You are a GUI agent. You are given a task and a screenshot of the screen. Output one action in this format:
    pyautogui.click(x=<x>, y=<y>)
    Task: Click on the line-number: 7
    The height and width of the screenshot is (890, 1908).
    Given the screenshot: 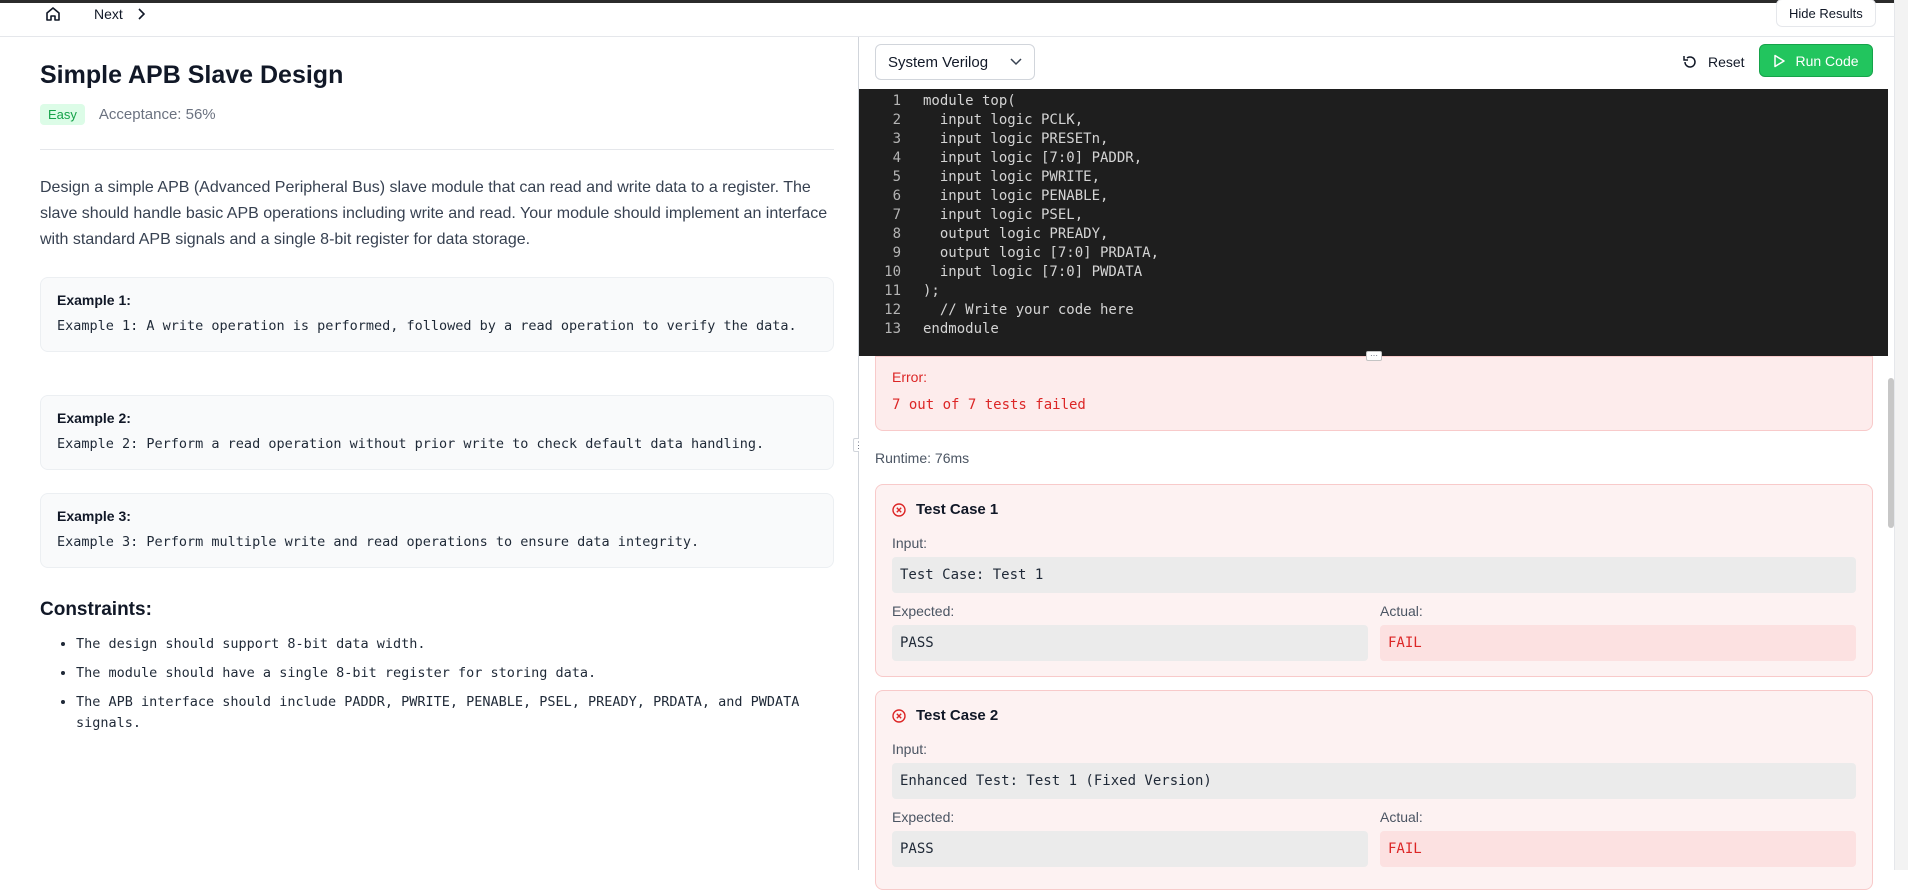 What is the action you would take?
    pyautogui.click(x=896, y=214)
    